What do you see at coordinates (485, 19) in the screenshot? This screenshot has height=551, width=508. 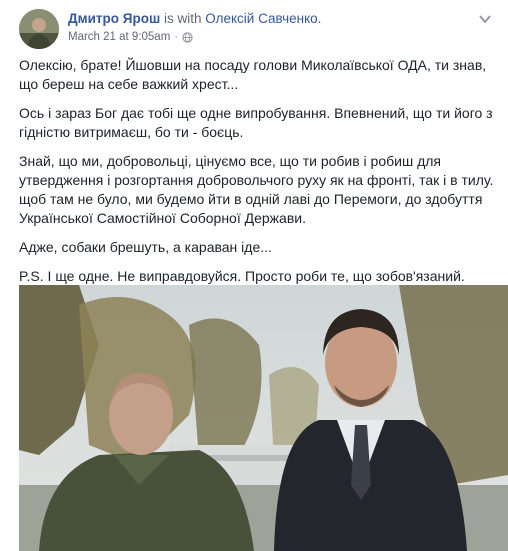 I see `chevron-down-icon` at bounding box center [485, 19].